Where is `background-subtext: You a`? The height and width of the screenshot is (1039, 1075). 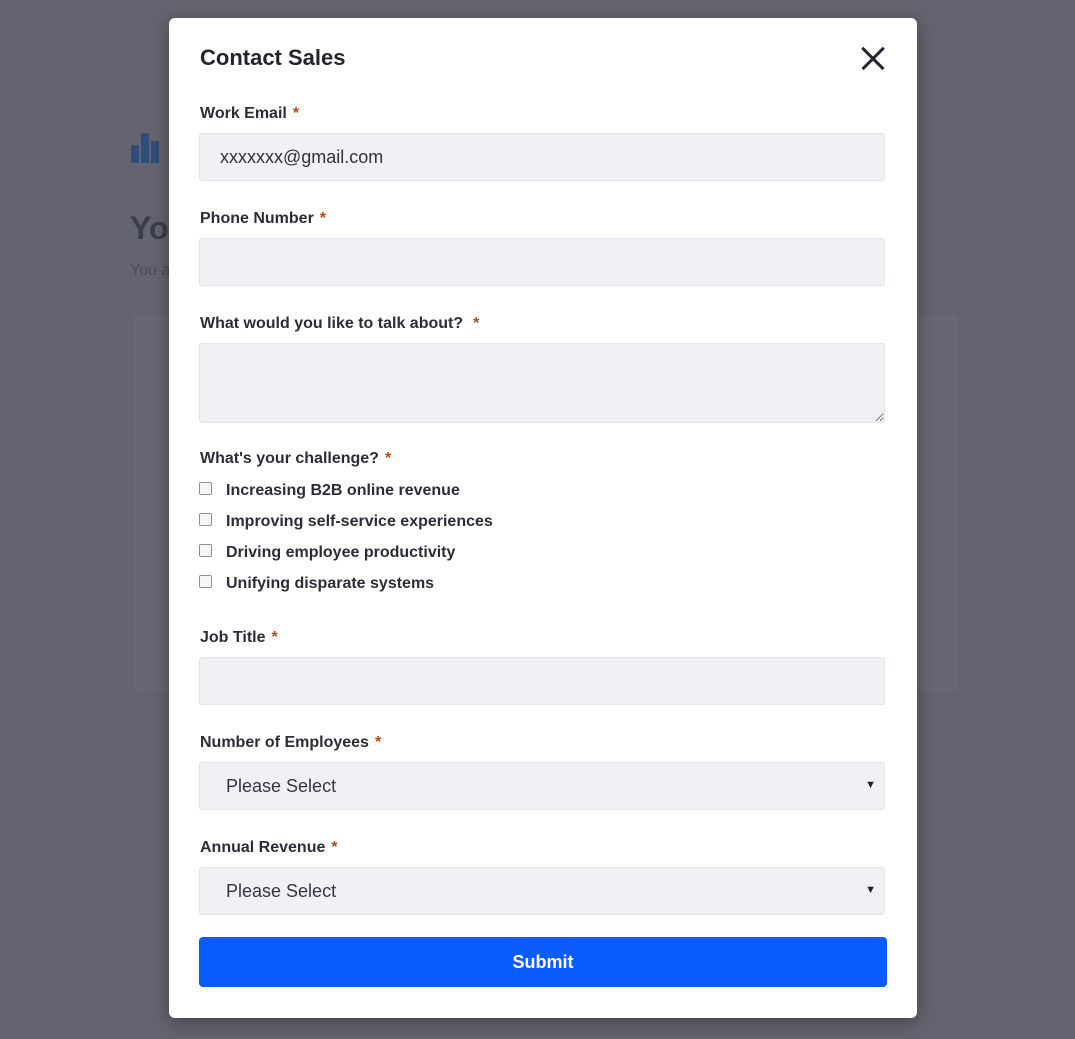
background-subtext: You a is located at coordinates (150, 270).